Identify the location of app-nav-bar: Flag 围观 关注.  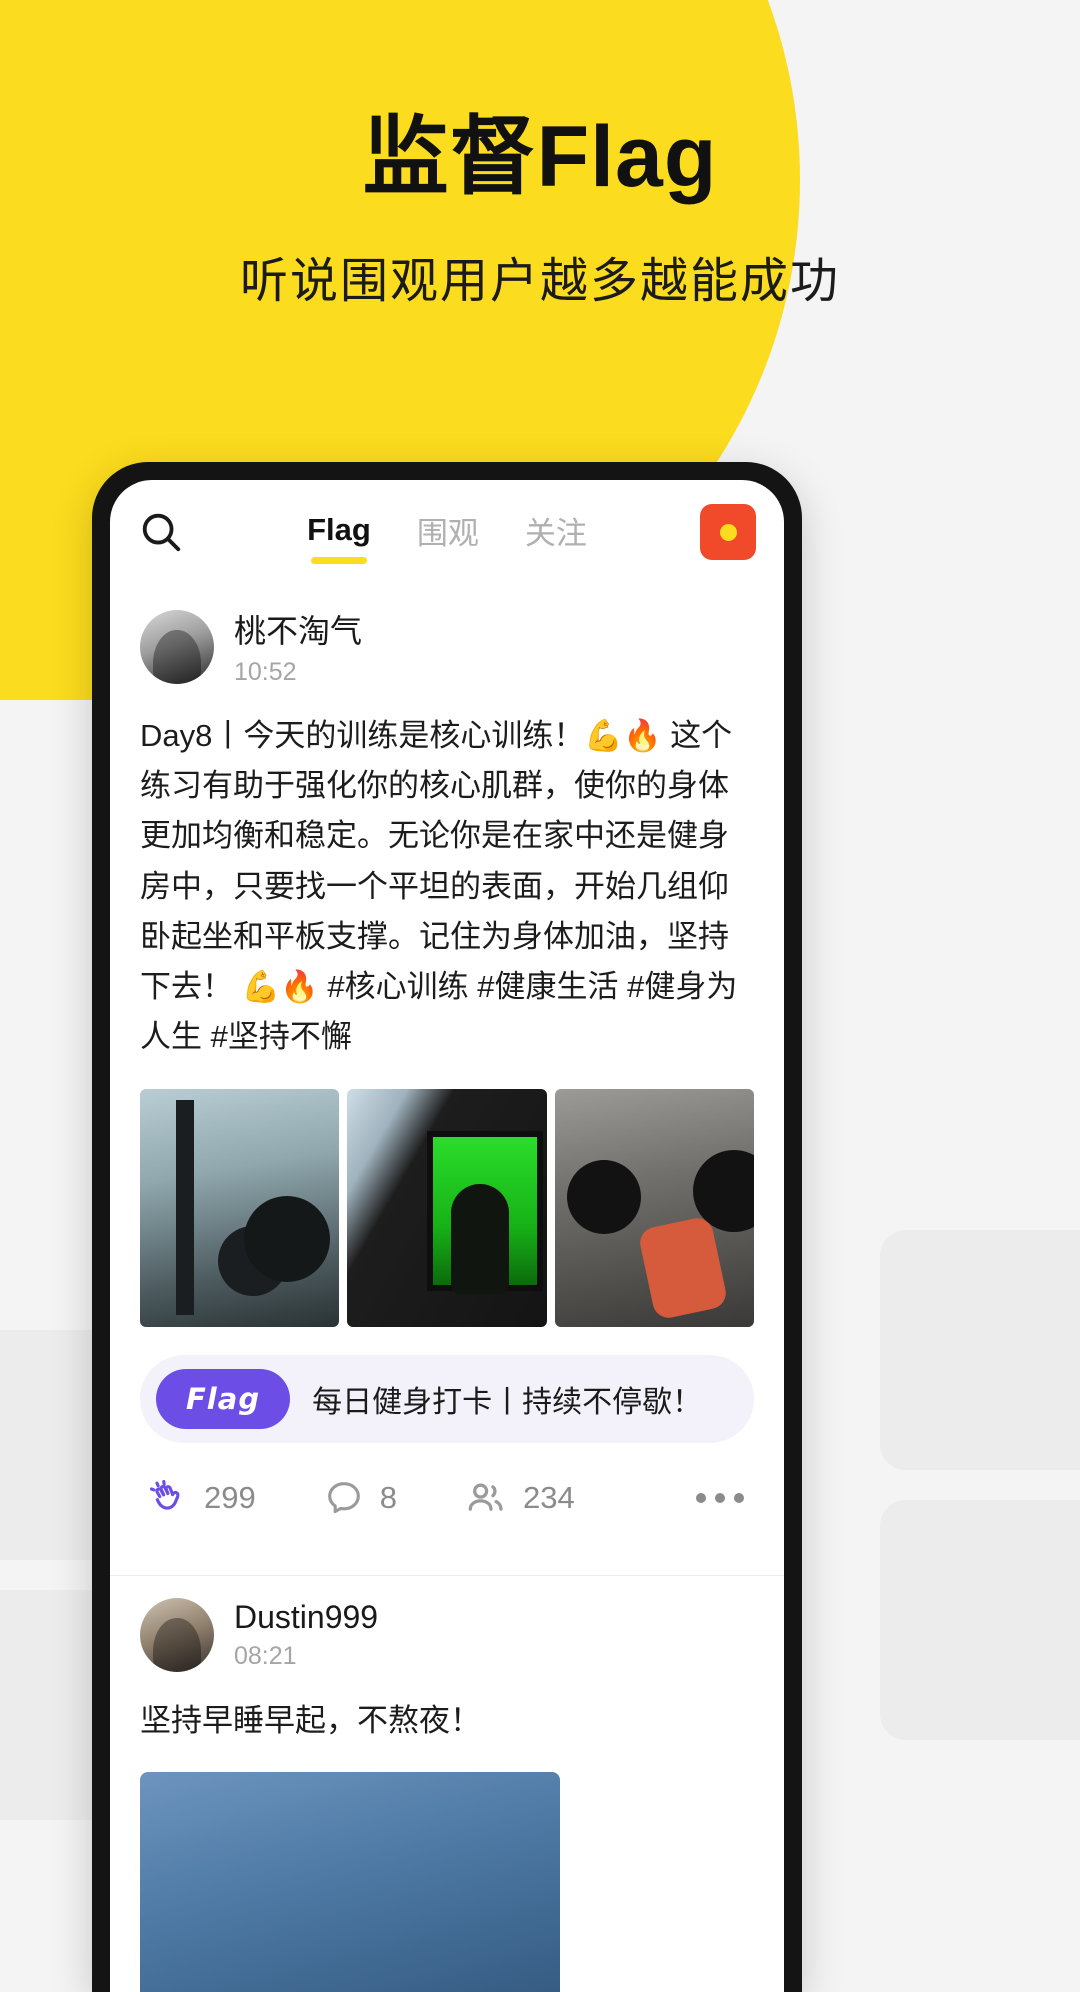
(447, 532).